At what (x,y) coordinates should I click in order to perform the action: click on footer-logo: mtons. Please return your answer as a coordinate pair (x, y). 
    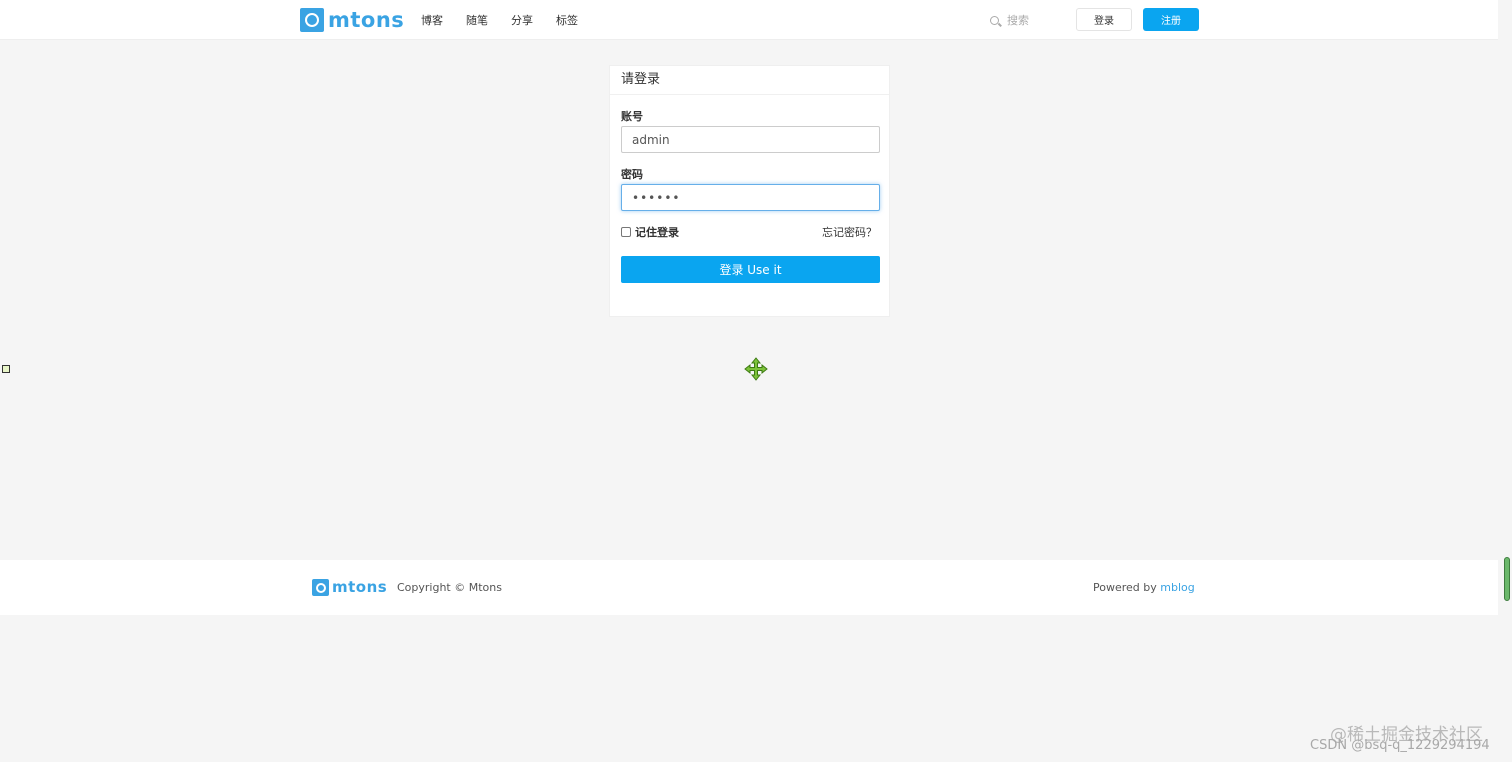
    Looking at the image, I should click on (349, 587).